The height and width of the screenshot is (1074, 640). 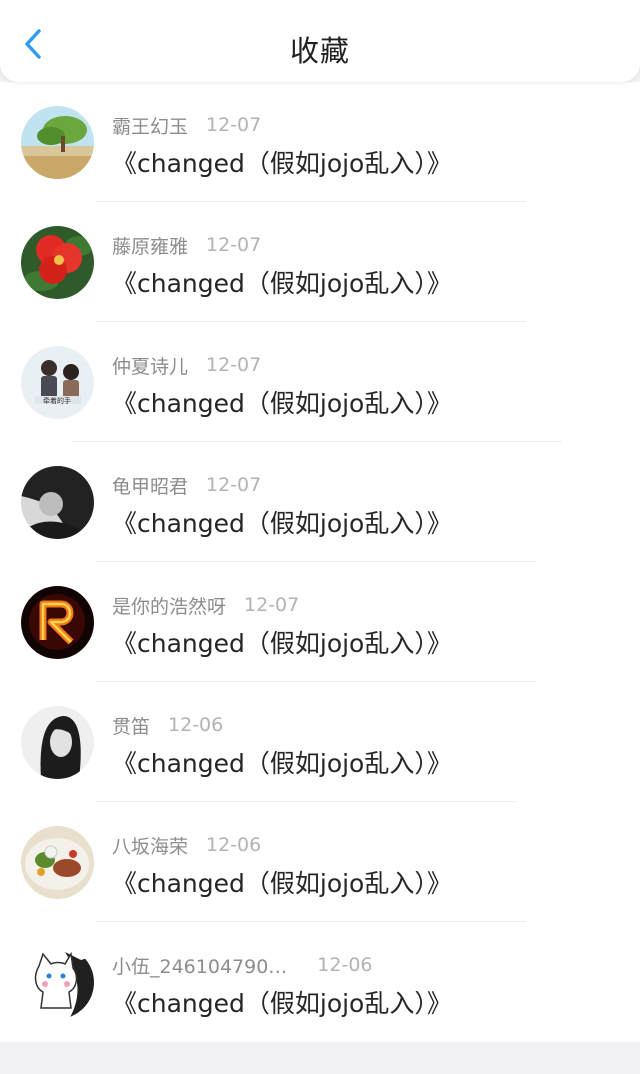 What do you see at coordinates (169, 605) in the screenshot?
I see `user-name: 是你的浩然呀` at bounding box center [169, 605].